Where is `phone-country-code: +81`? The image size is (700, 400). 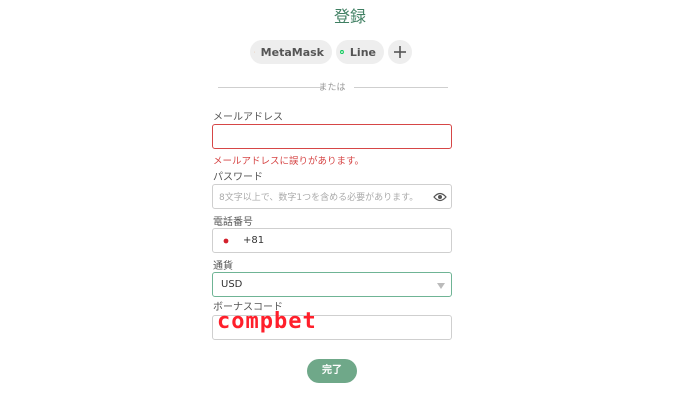
phone-country-code: +81 is located at coordinates (254, 240).